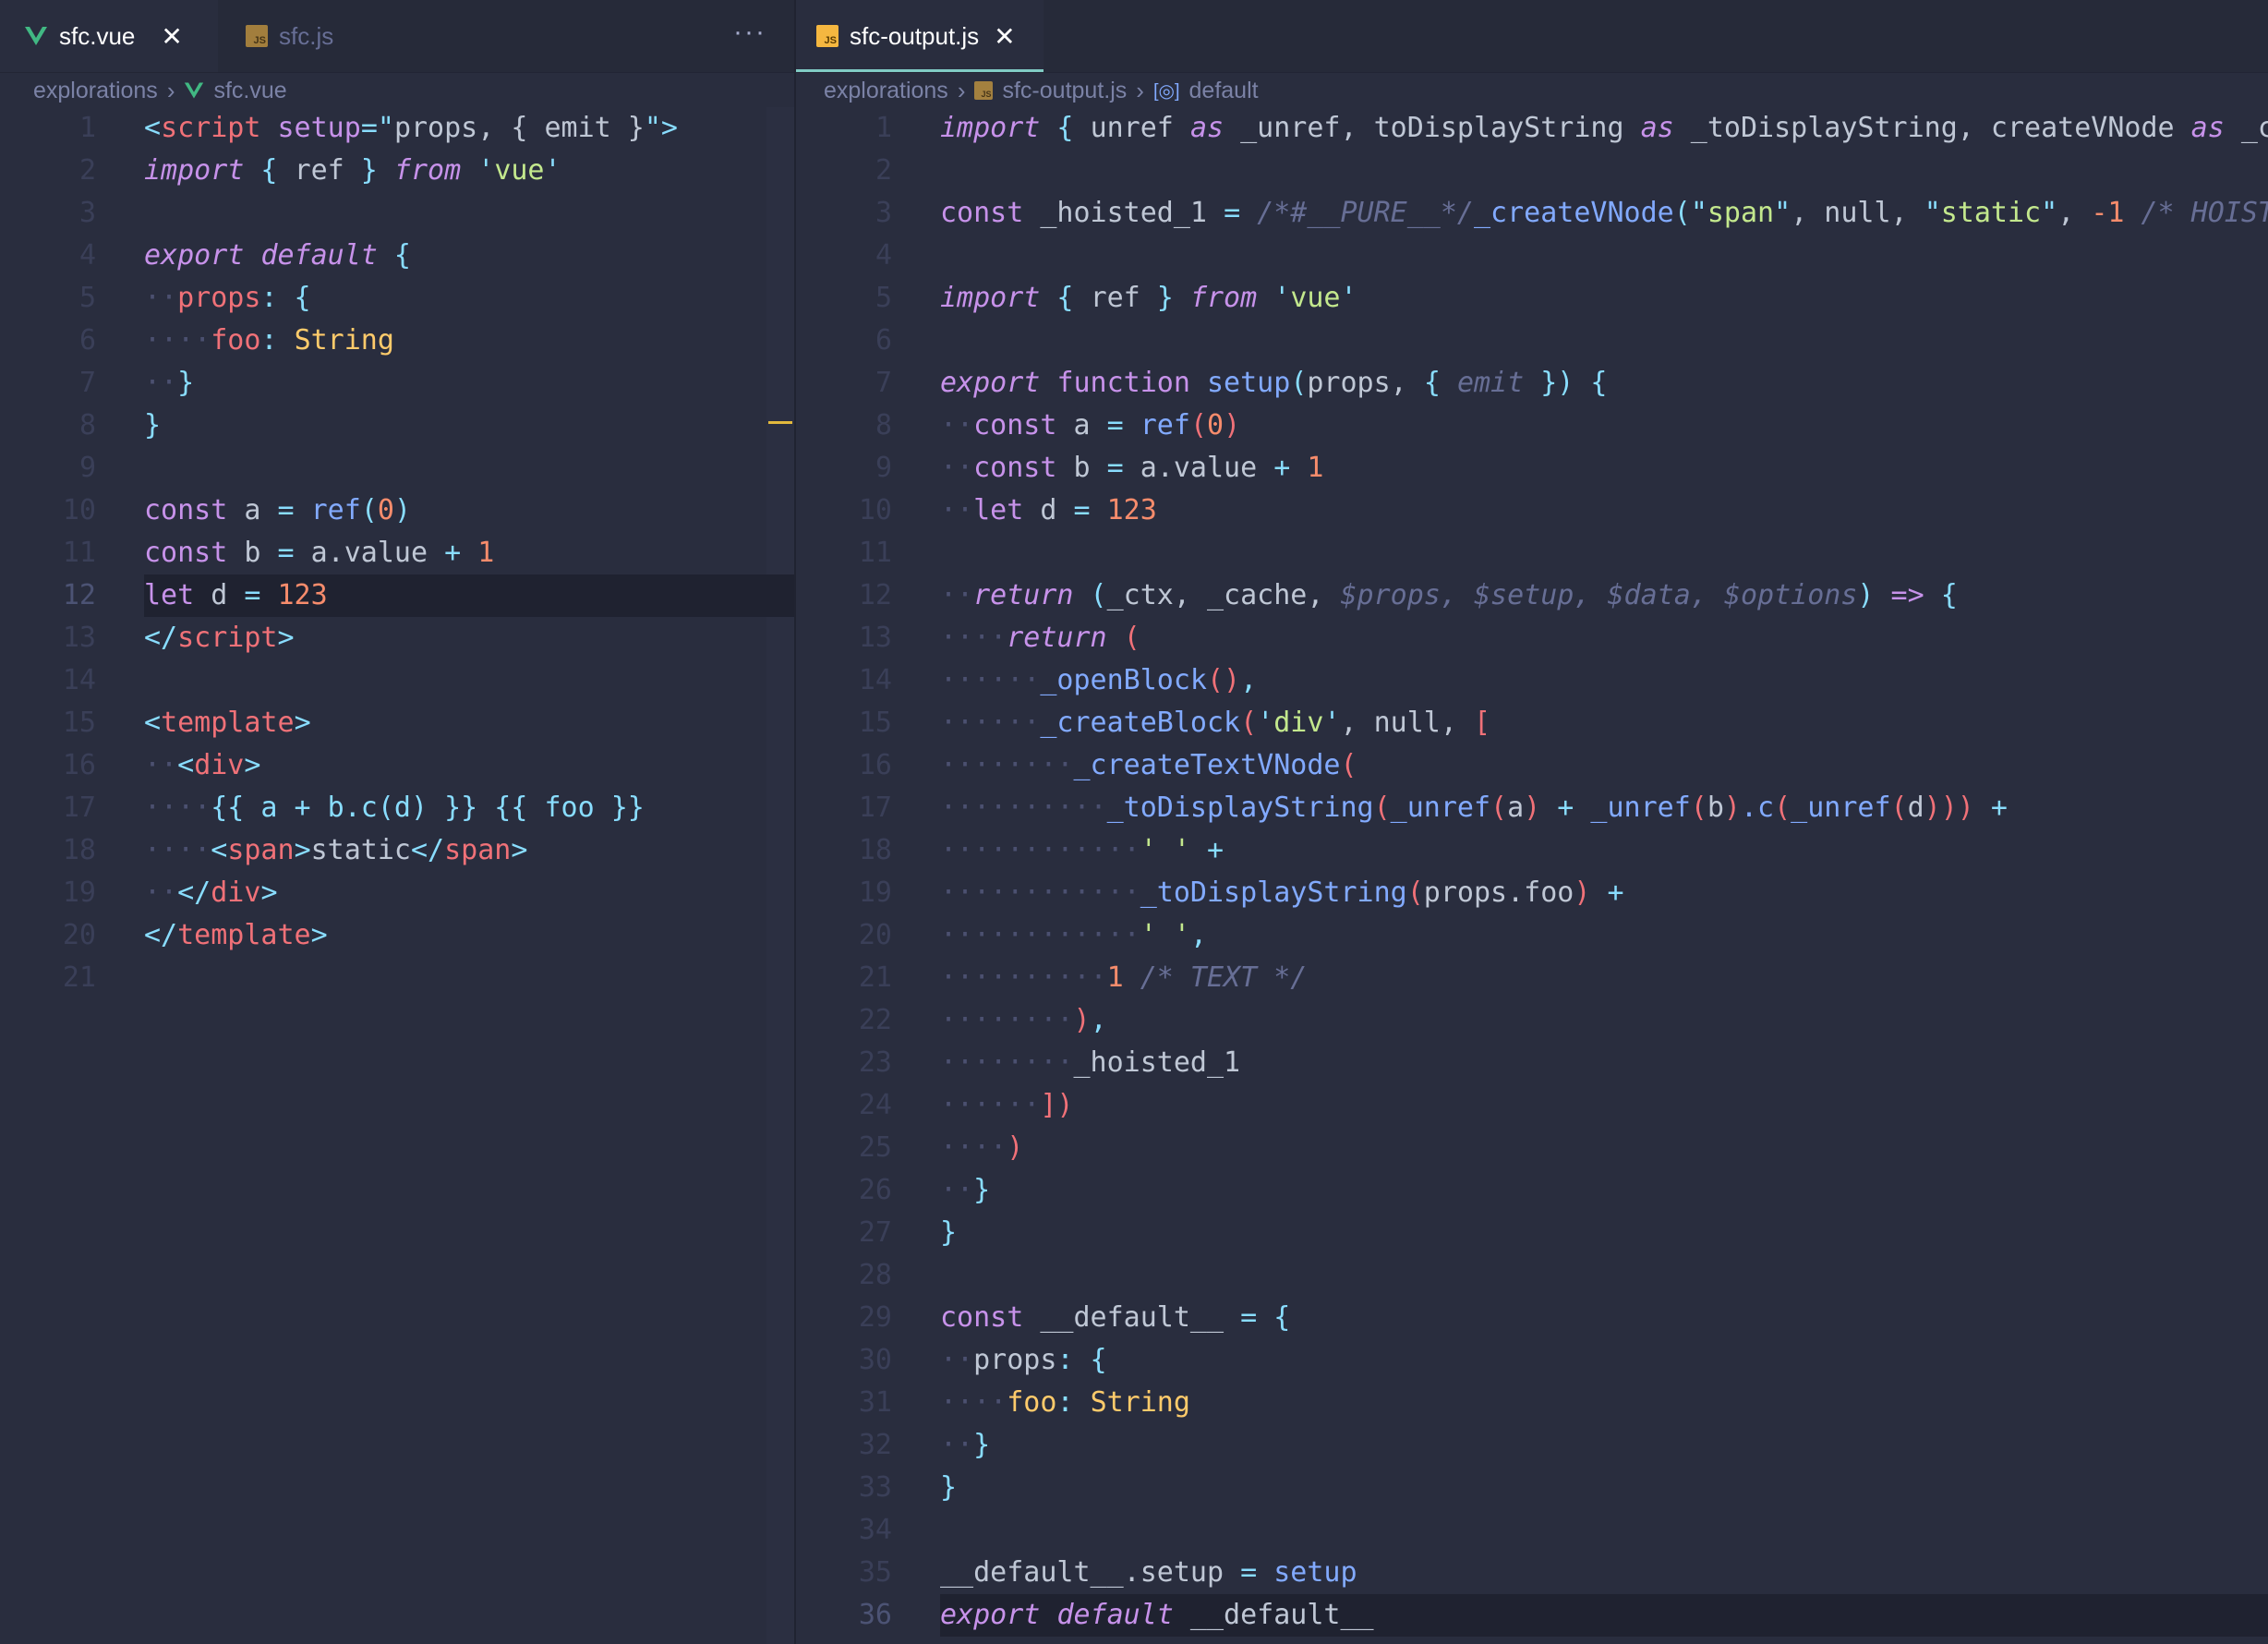 The height and width of the screenshot is (1644, 2268). I want to click on line-content: <template>, so click(227, 723).